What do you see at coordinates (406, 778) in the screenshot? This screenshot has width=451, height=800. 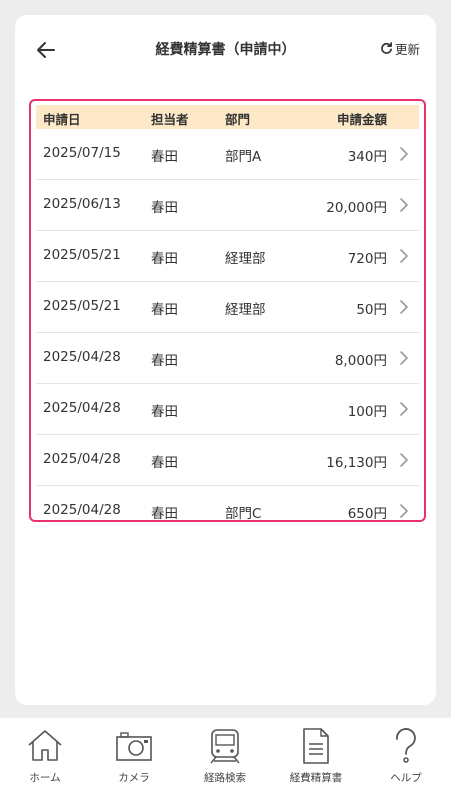 I see `nav-help-label: ヘルプ` at bounding box center [406, 778].